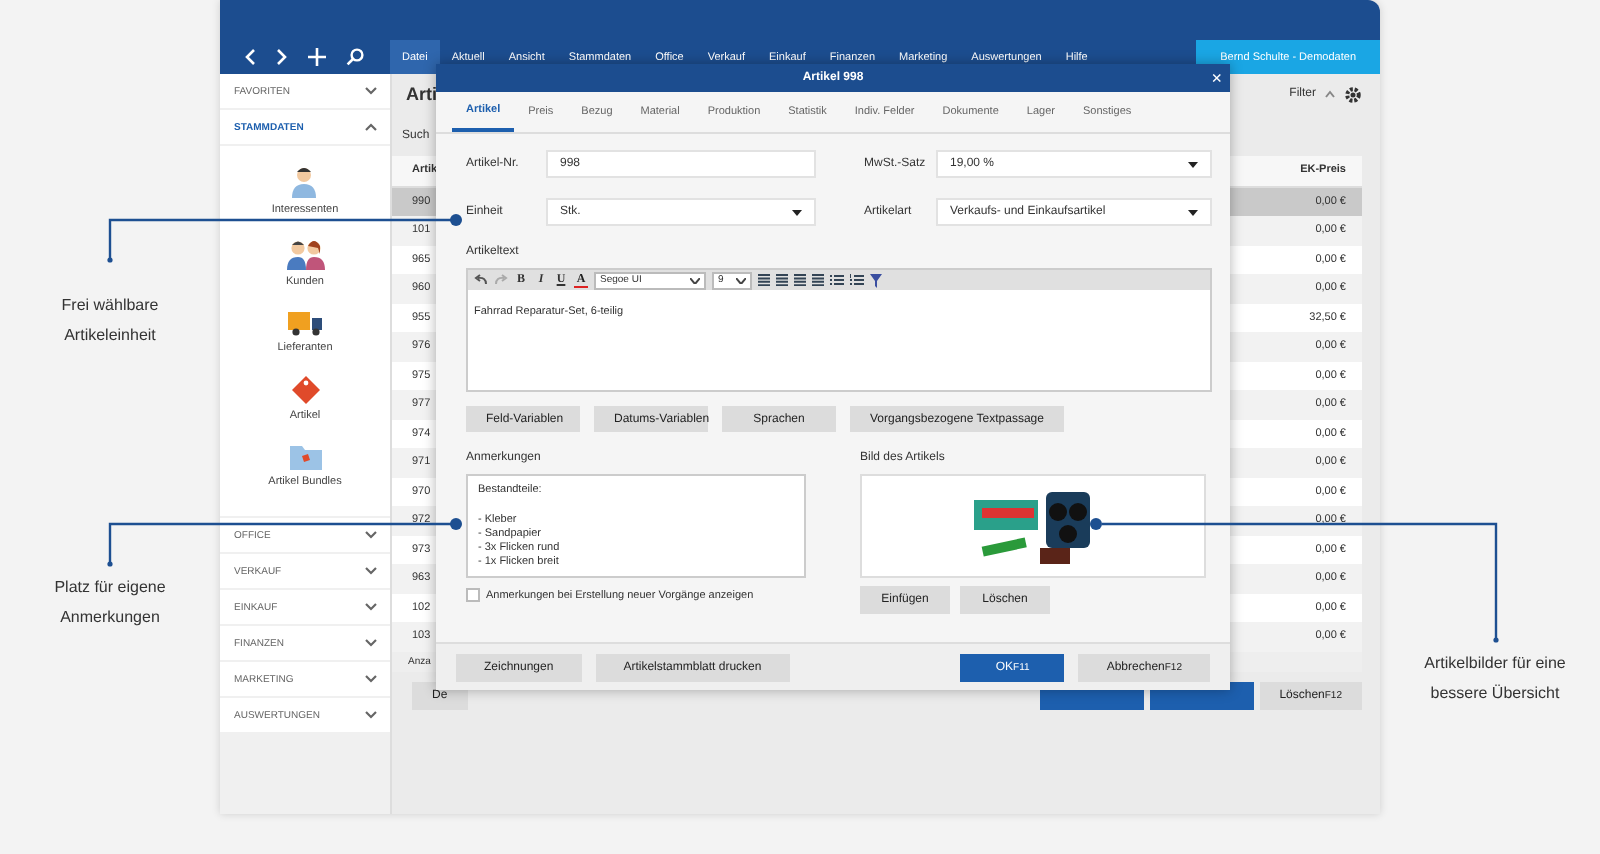  Describe the element at coordinates (876, 280) in the screenshot. I see `filter-icon` at that location.